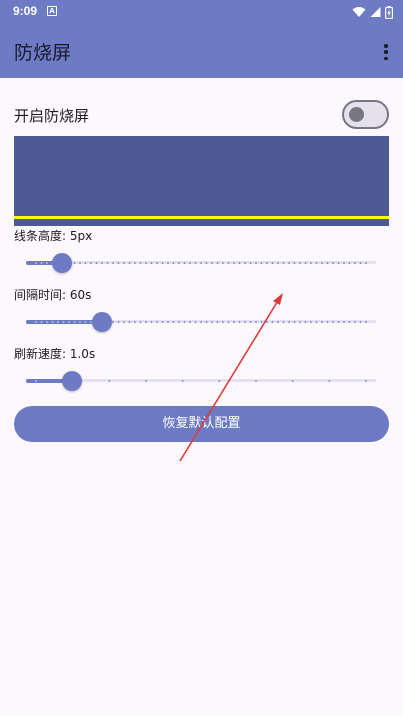 This screenshot has width=403, height=716. I want to click on wifi-icon, so click(359, 12).